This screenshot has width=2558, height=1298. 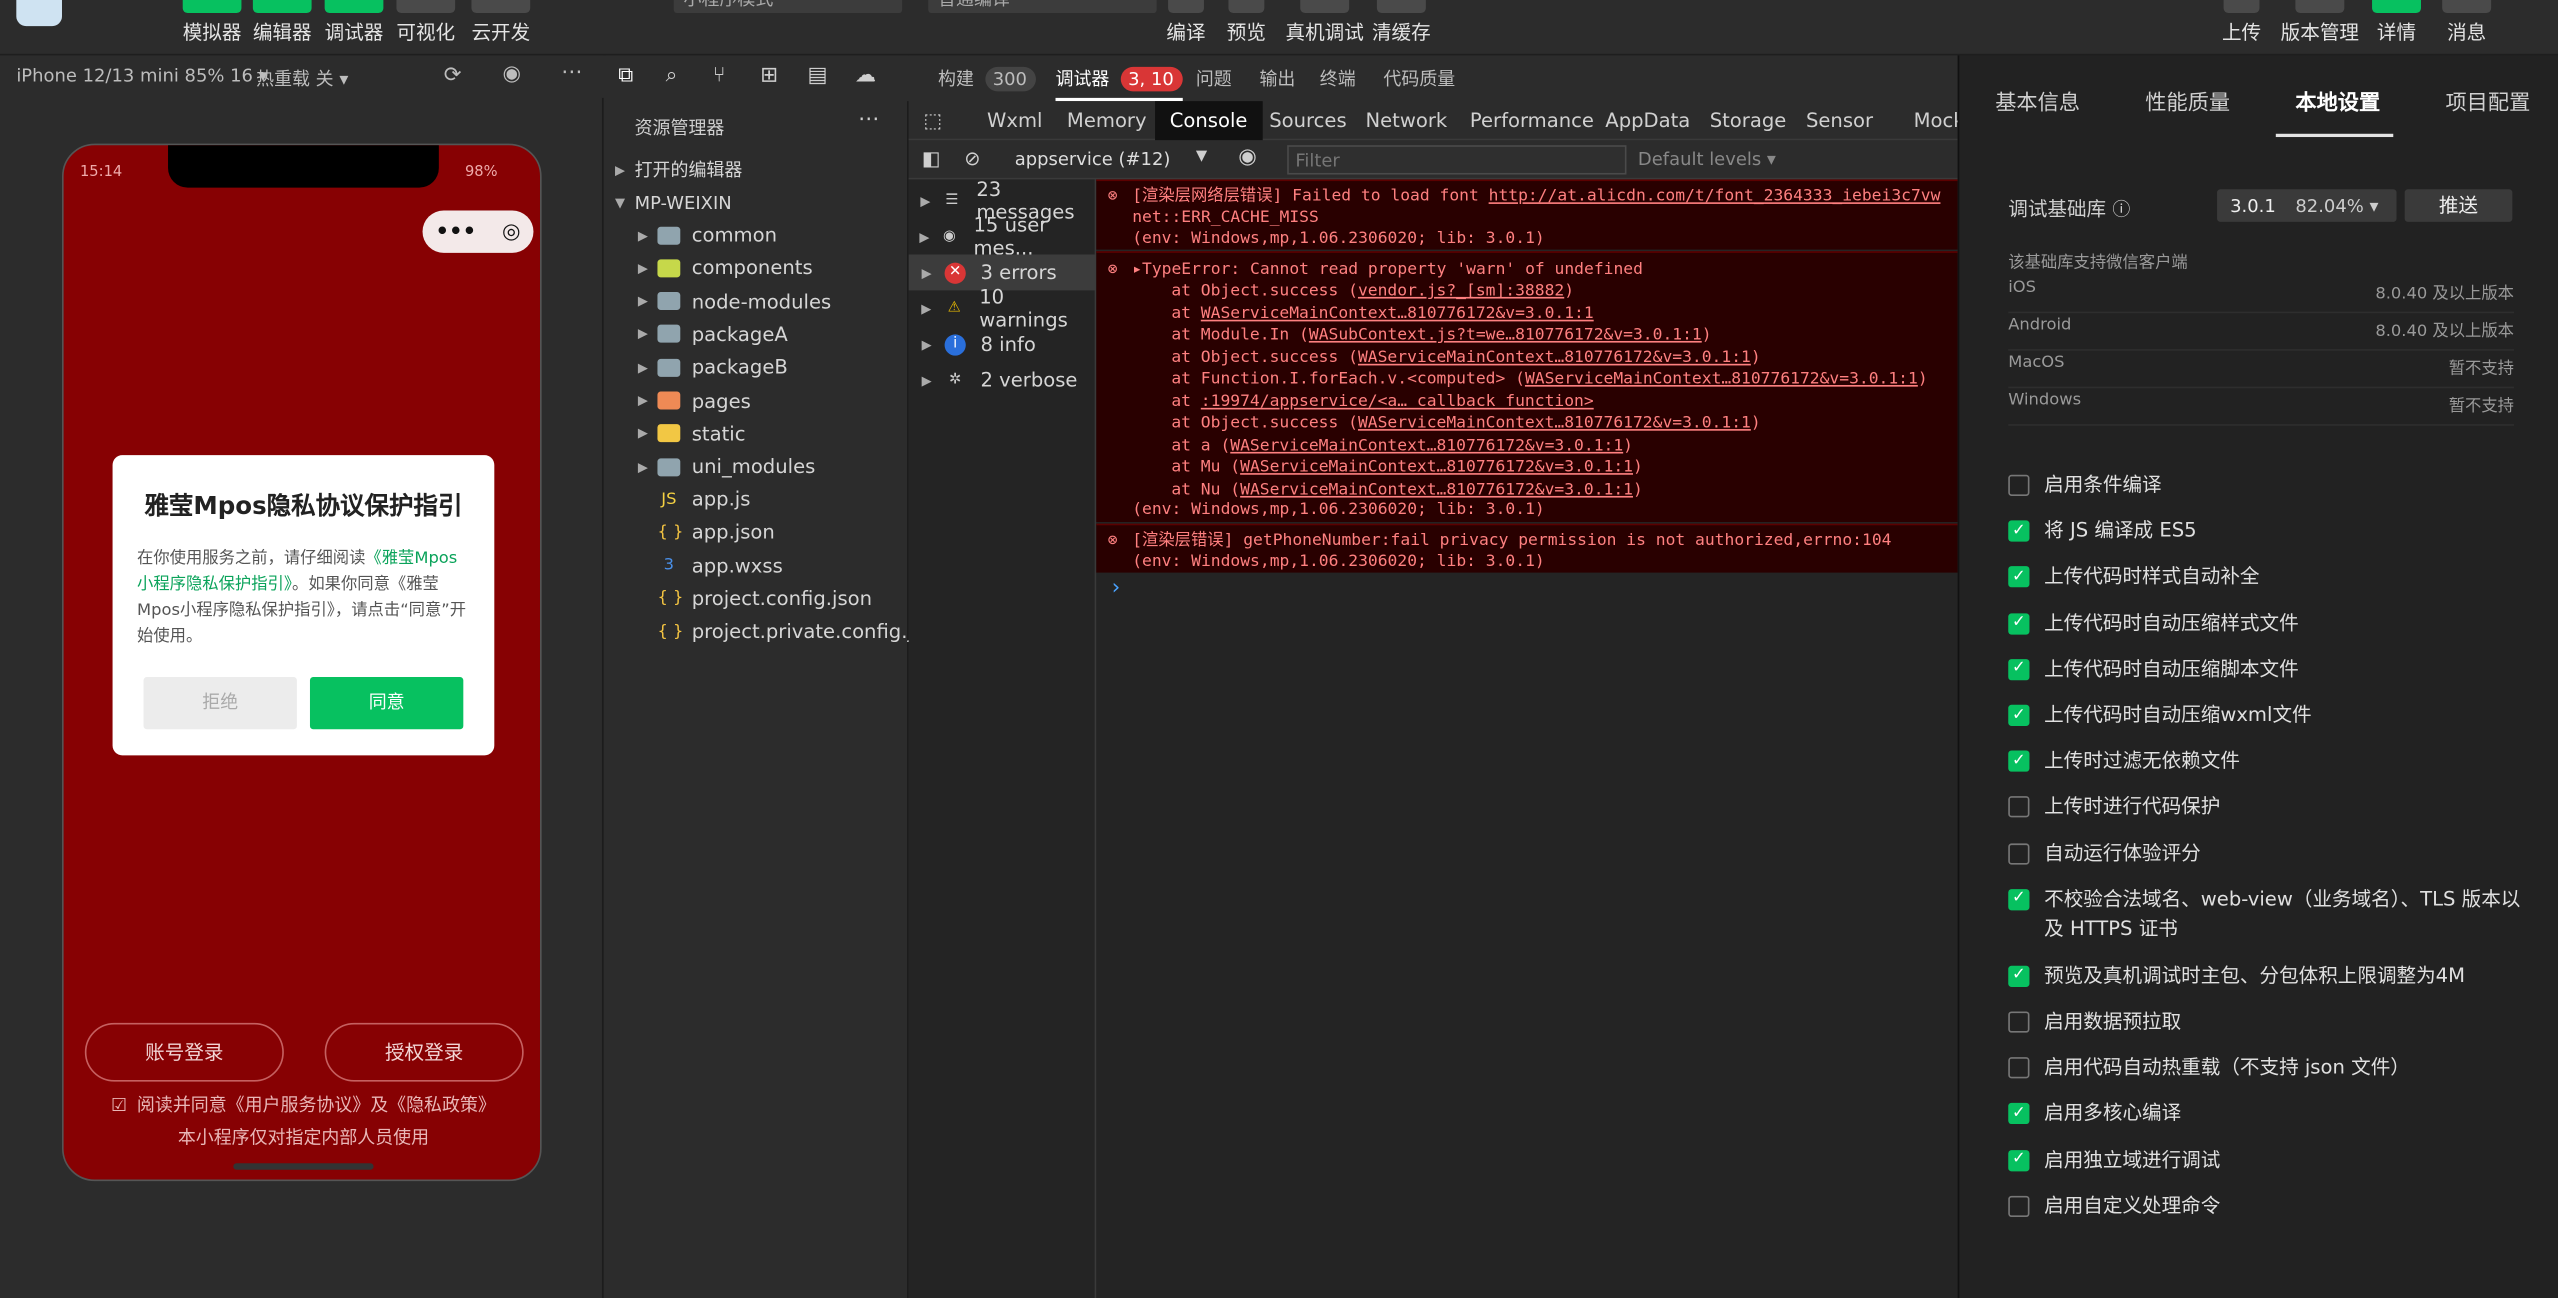 What do you see at coordinates (2121, 209) in the screenshot?
I see `help-icon: ⓘ` at bounding box center [2121, 209].